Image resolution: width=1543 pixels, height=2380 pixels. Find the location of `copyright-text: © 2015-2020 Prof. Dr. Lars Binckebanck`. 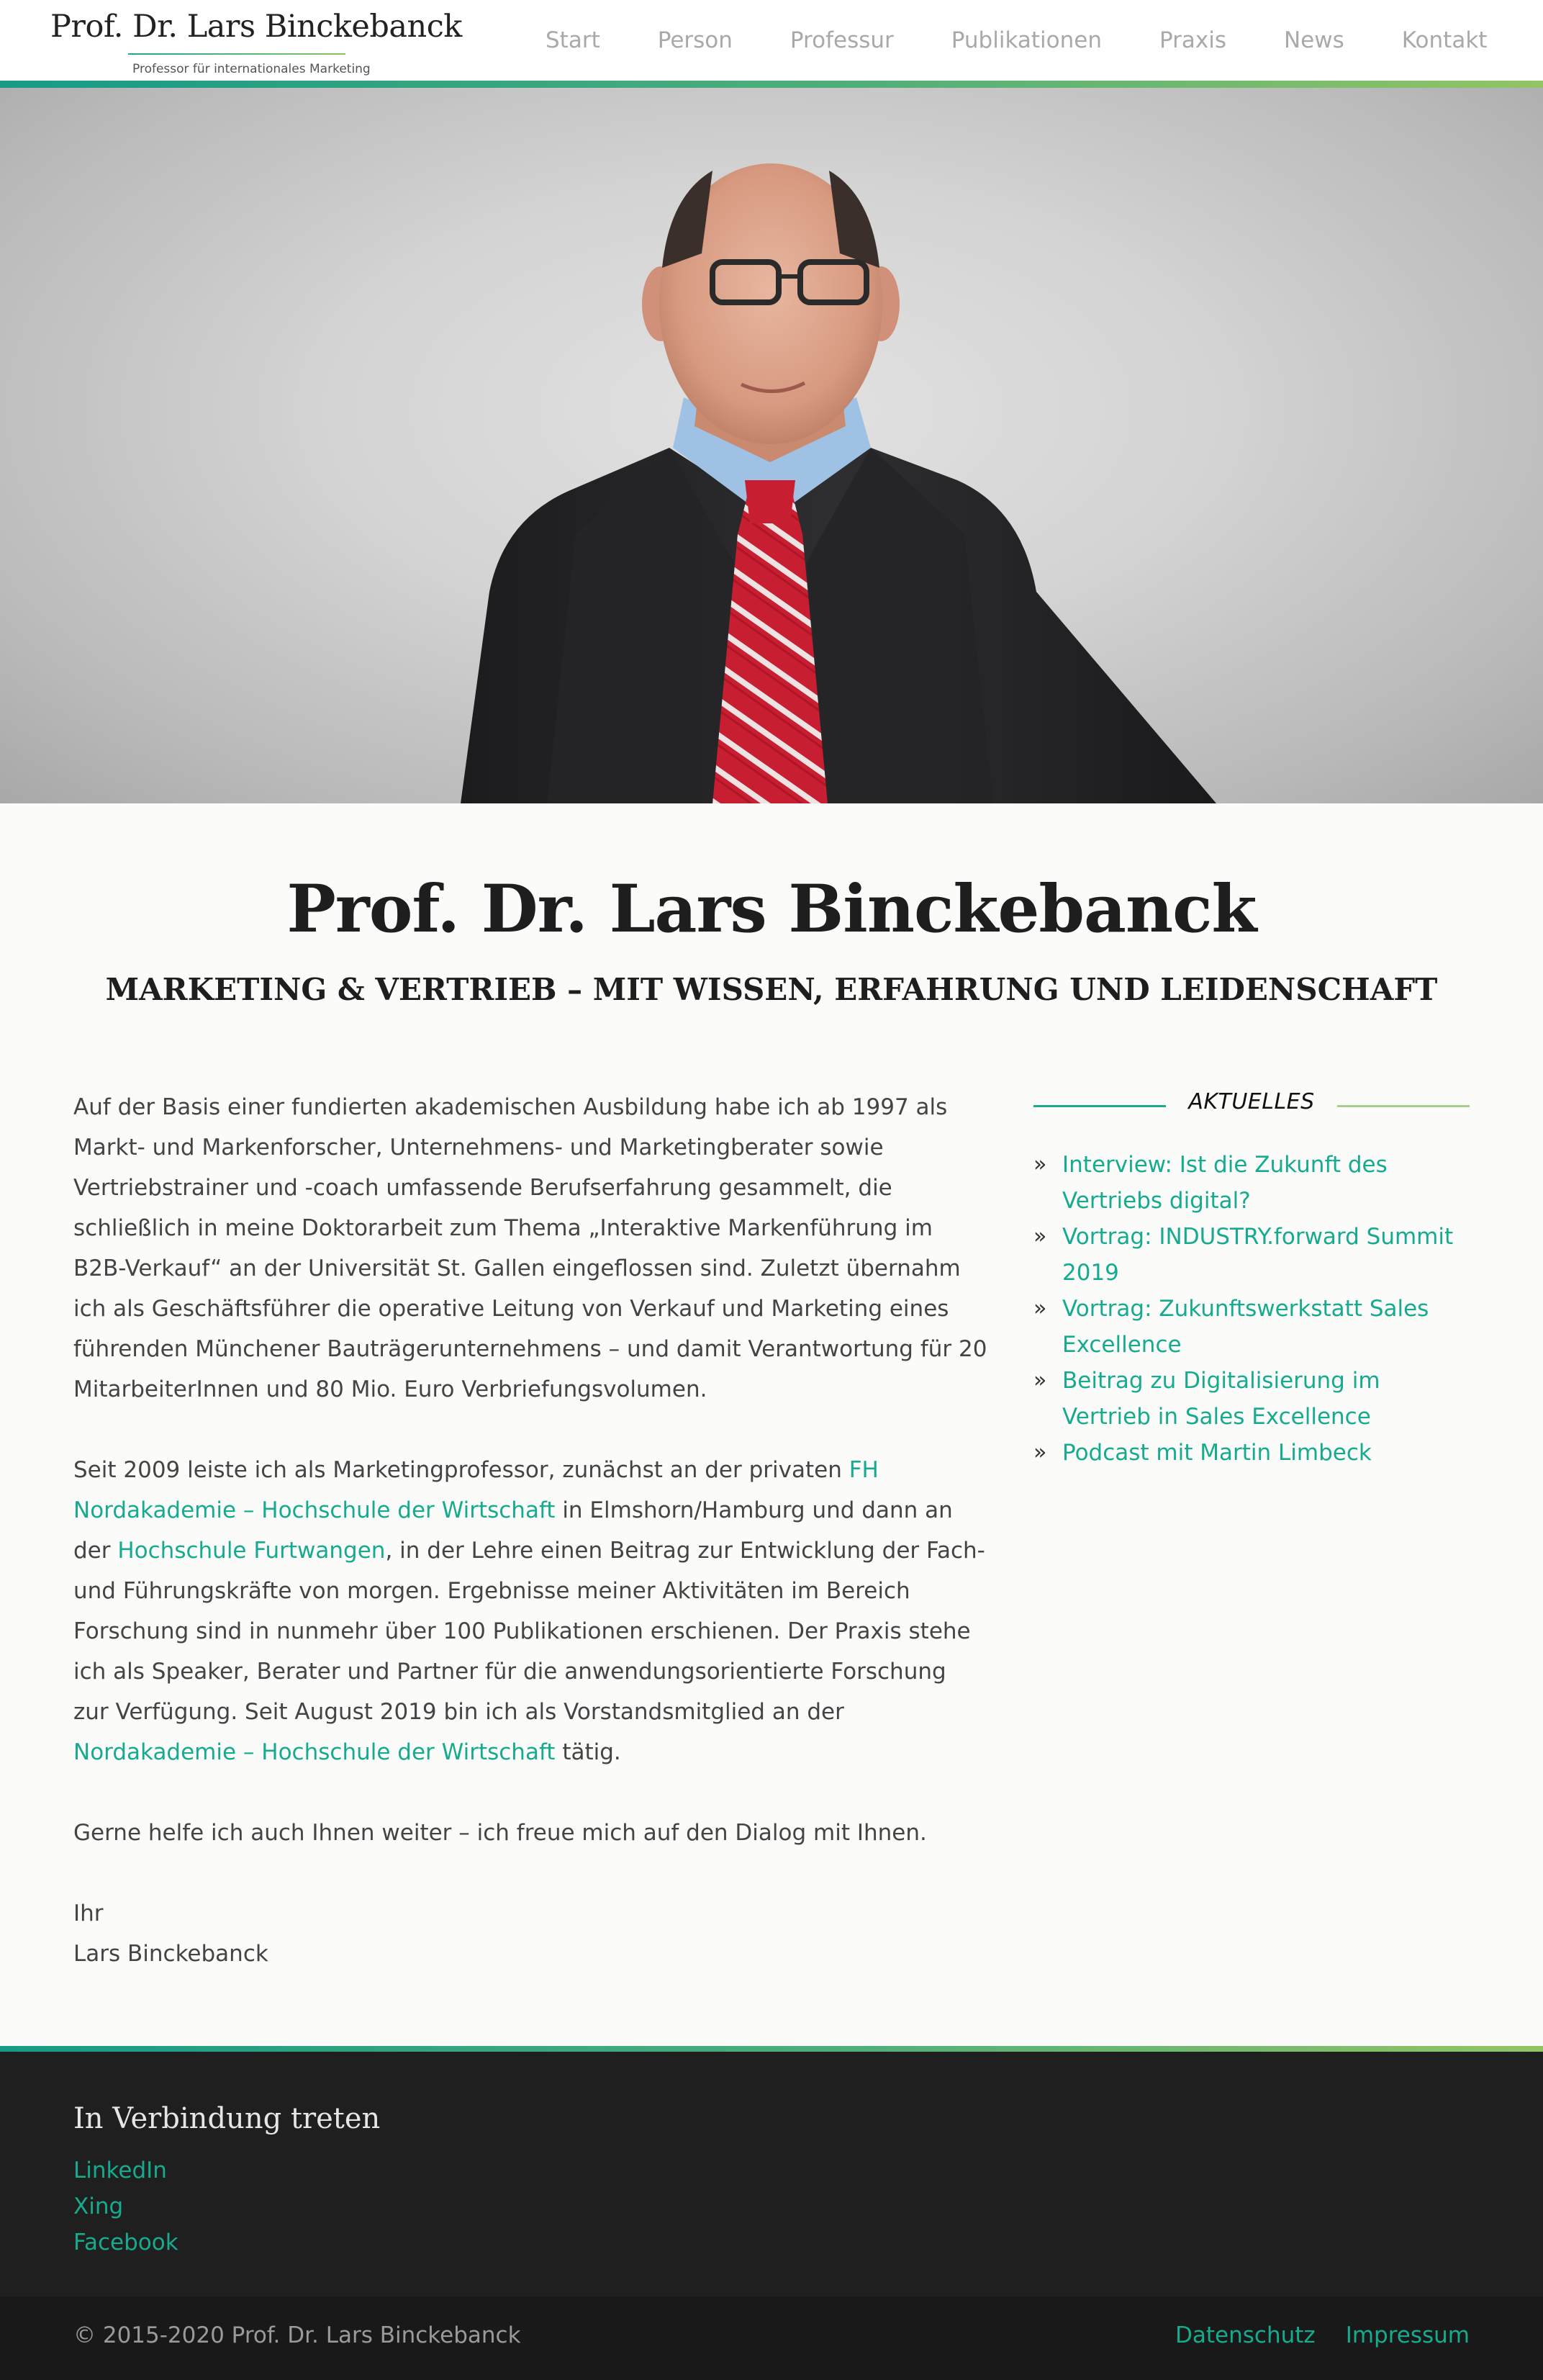

copyright-text: © 2015-2020 Prof. Dr. Lars Binckebanck is located at coordinates (297, 2335).